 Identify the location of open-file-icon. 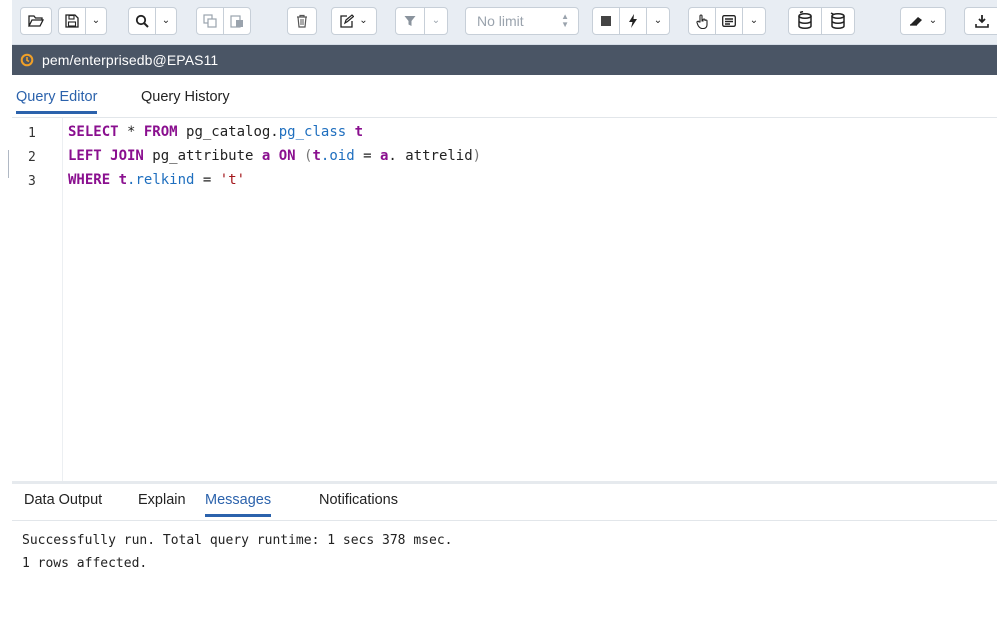
(36, 21).